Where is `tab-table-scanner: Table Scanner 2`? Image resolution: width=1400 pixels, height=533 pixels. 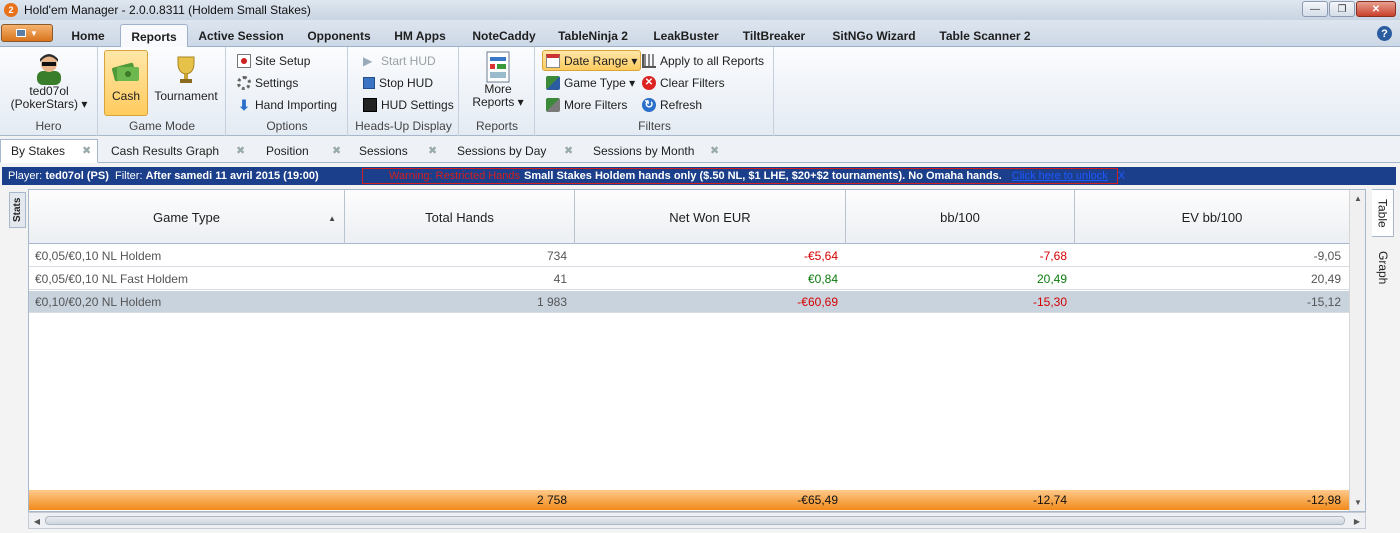
tab-table-scanner: Table Scanner 2 is located at coordinates (985, 36).